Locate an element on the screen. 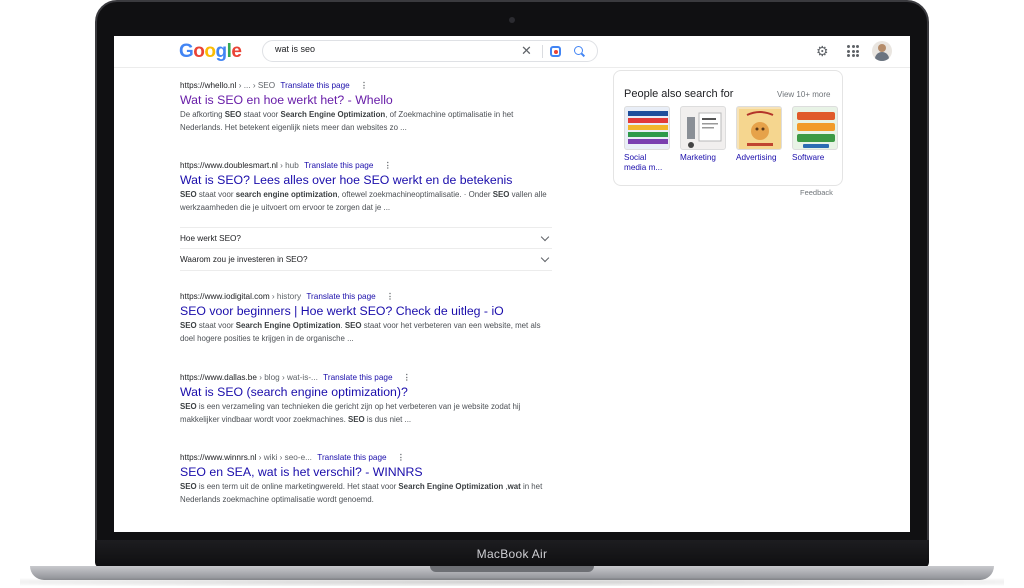 This screenshot has width=1024, height=588. related-item: Marketing is located at coordinates (703, 139).